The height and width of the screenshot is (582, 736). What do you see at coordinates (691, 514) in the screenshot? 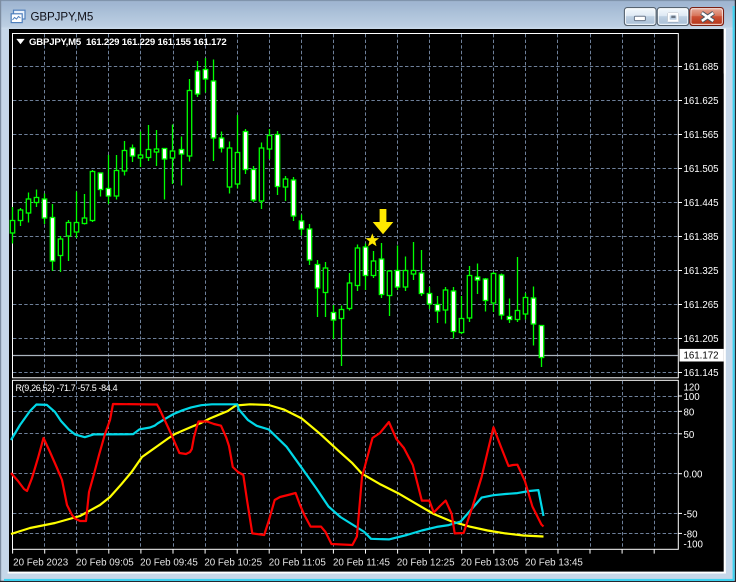
I see `svg-text: -50` at bounding box center [691, 514].